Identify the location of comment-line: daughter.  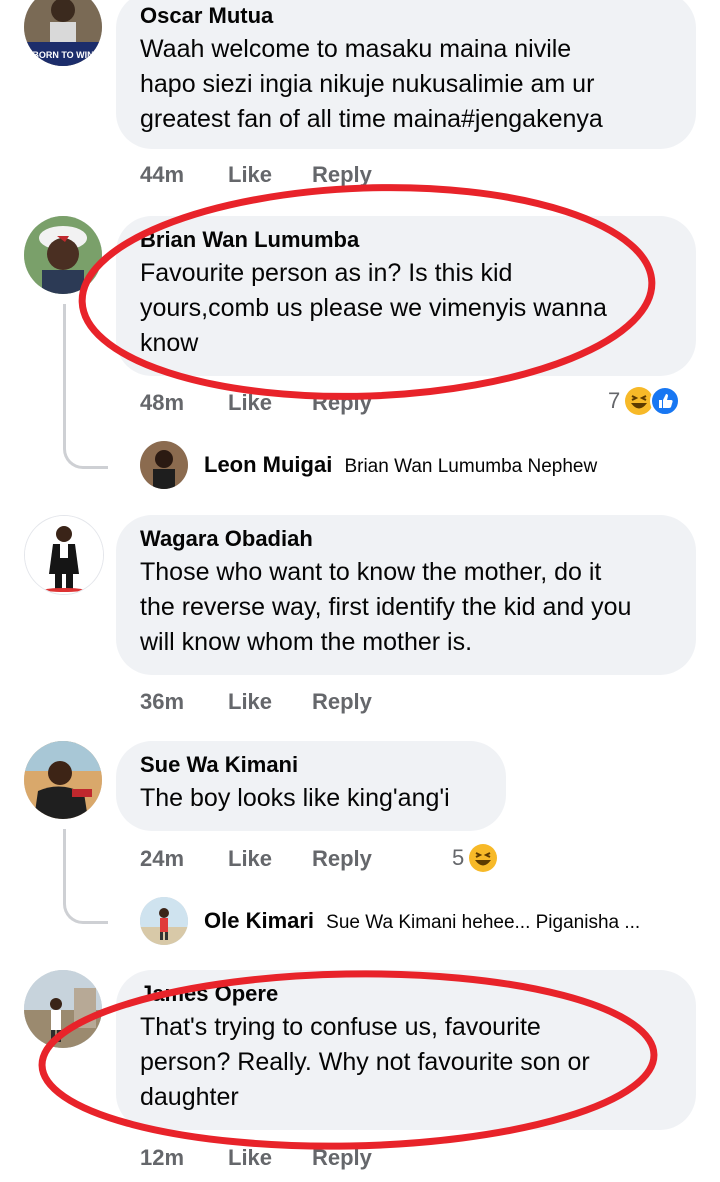
(189, 1097).